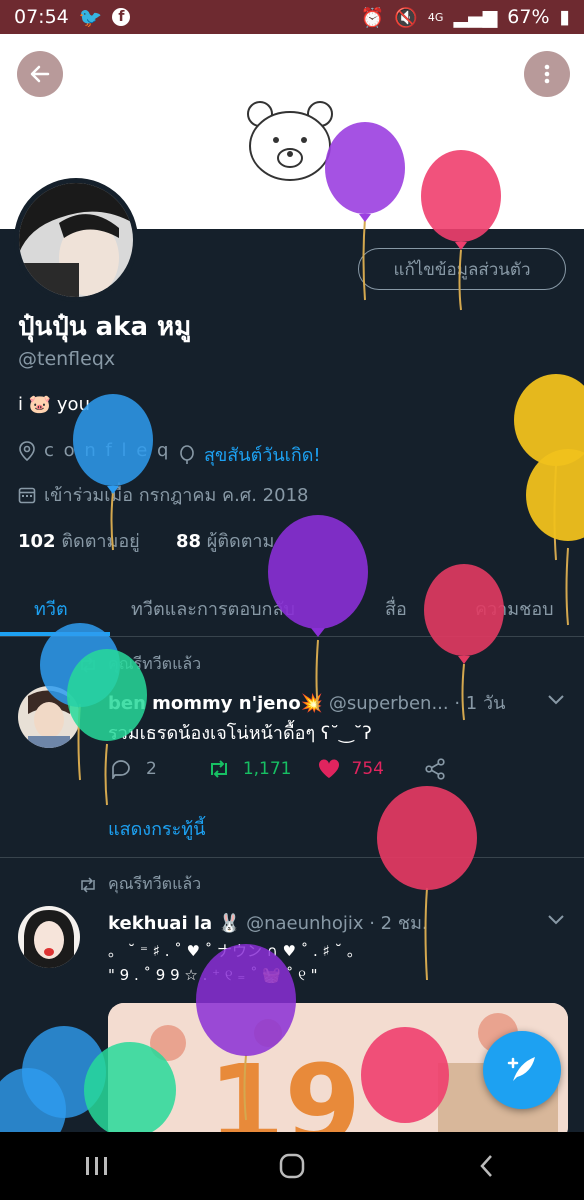 This screenshot has height=1200, width=584. I want to click on tweet-text-line-1: 。 ˘ ⁼ ♯ . ˚ ♥ ˚ ナウン ∩ ♥ ˚ . ♯ ˘ 。, so click(235, 951).